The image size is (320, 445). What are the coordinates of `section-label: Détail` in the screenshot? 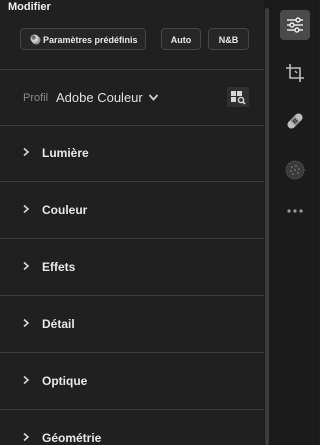 It's located at (58, 324).